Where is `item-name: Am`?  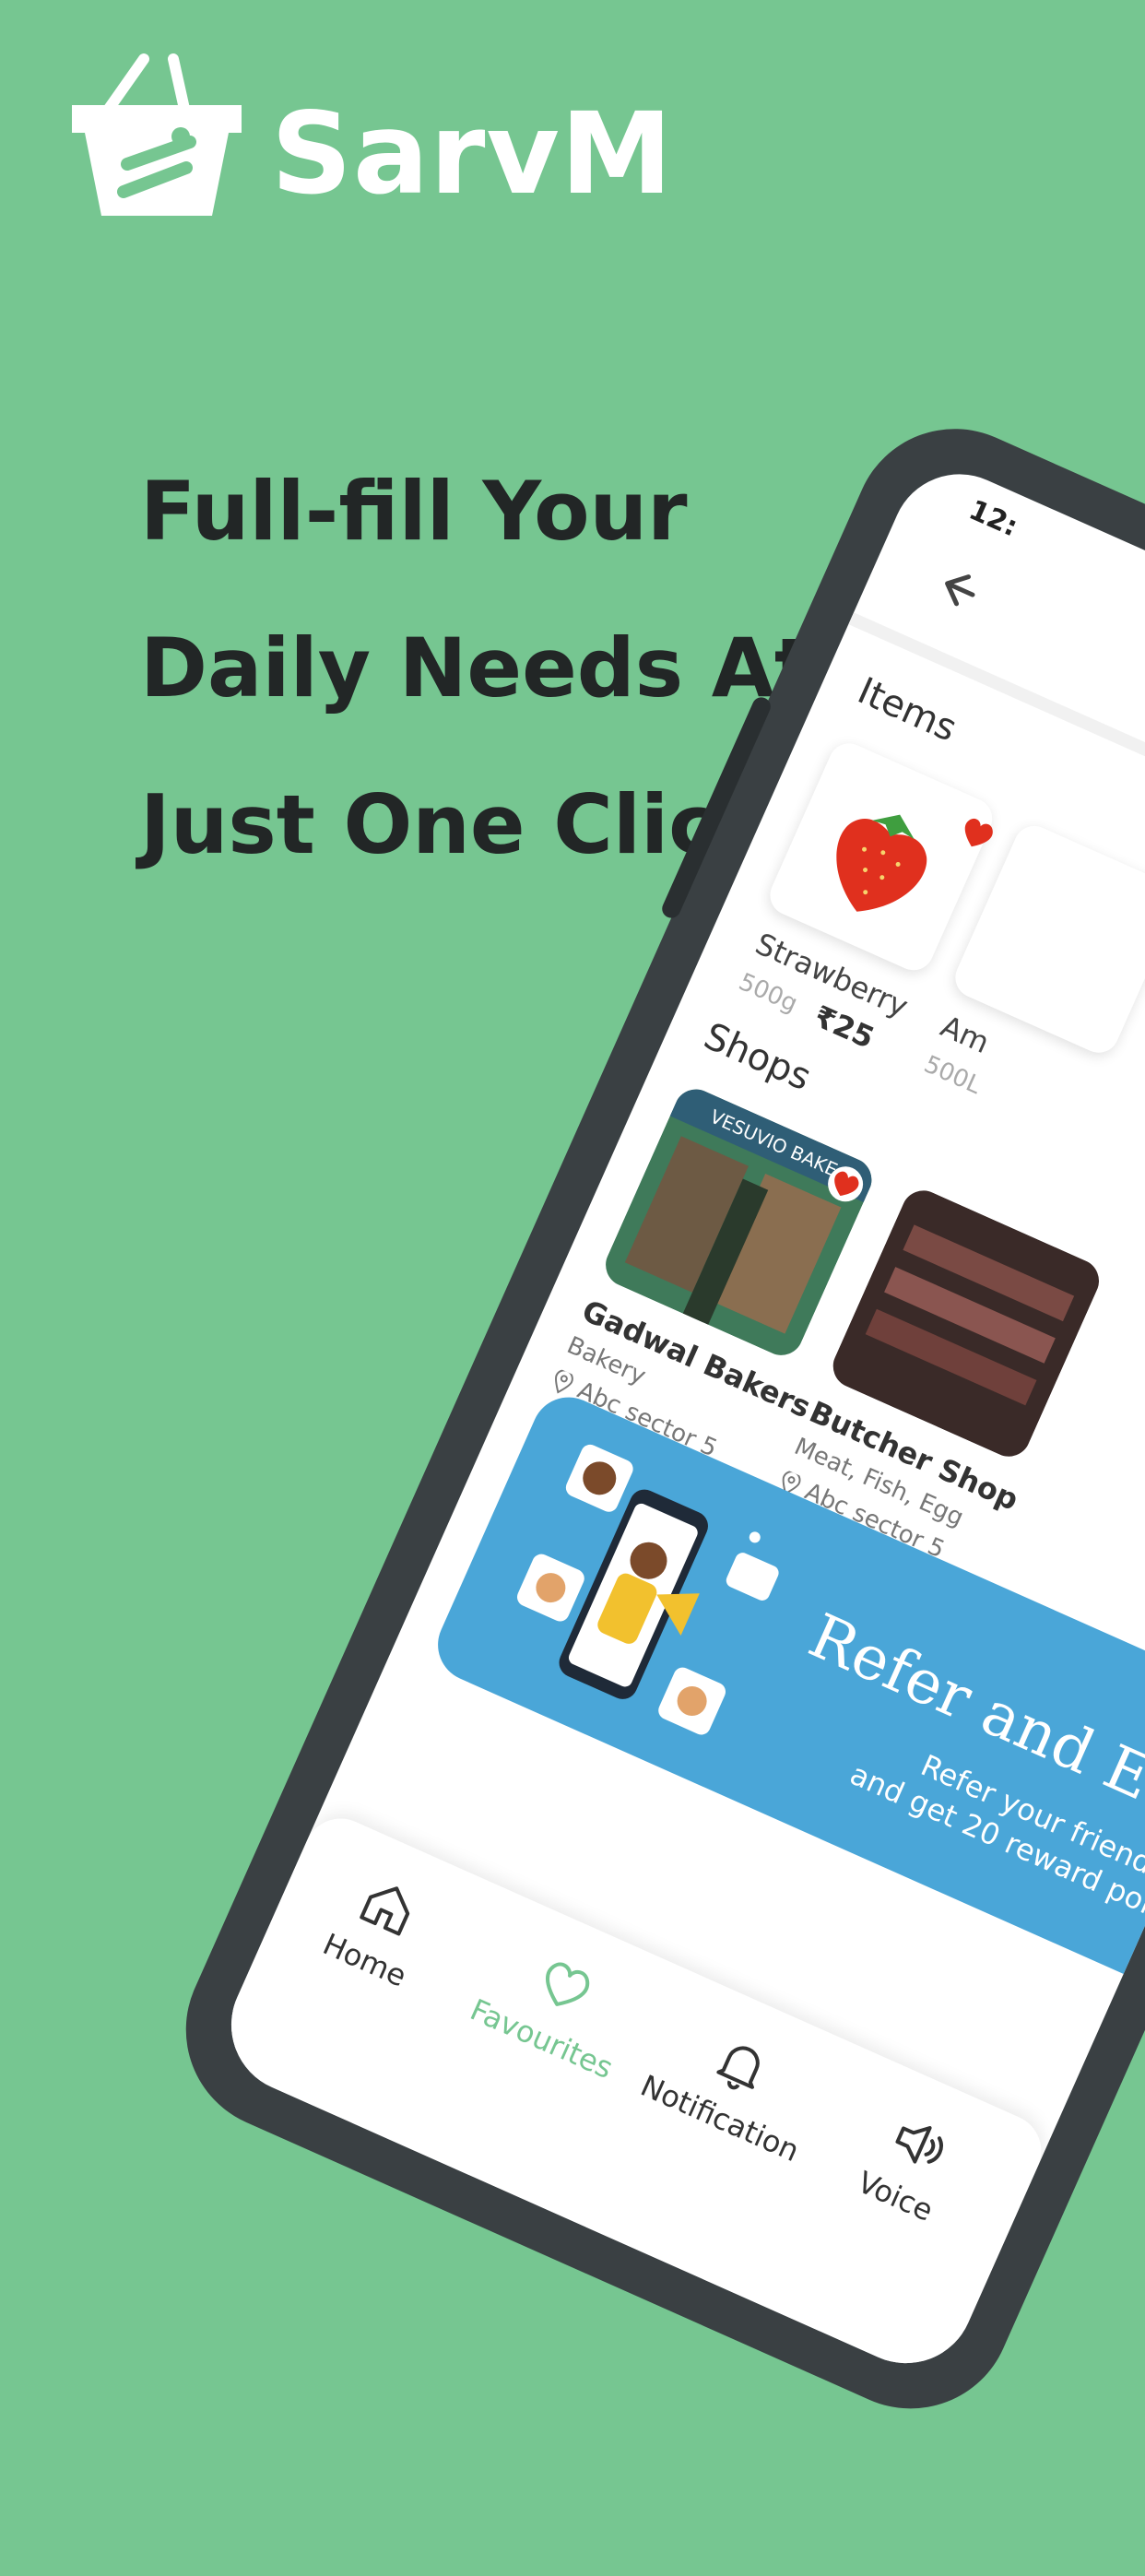
item-name: Am is located at coordinates (965, 1034).